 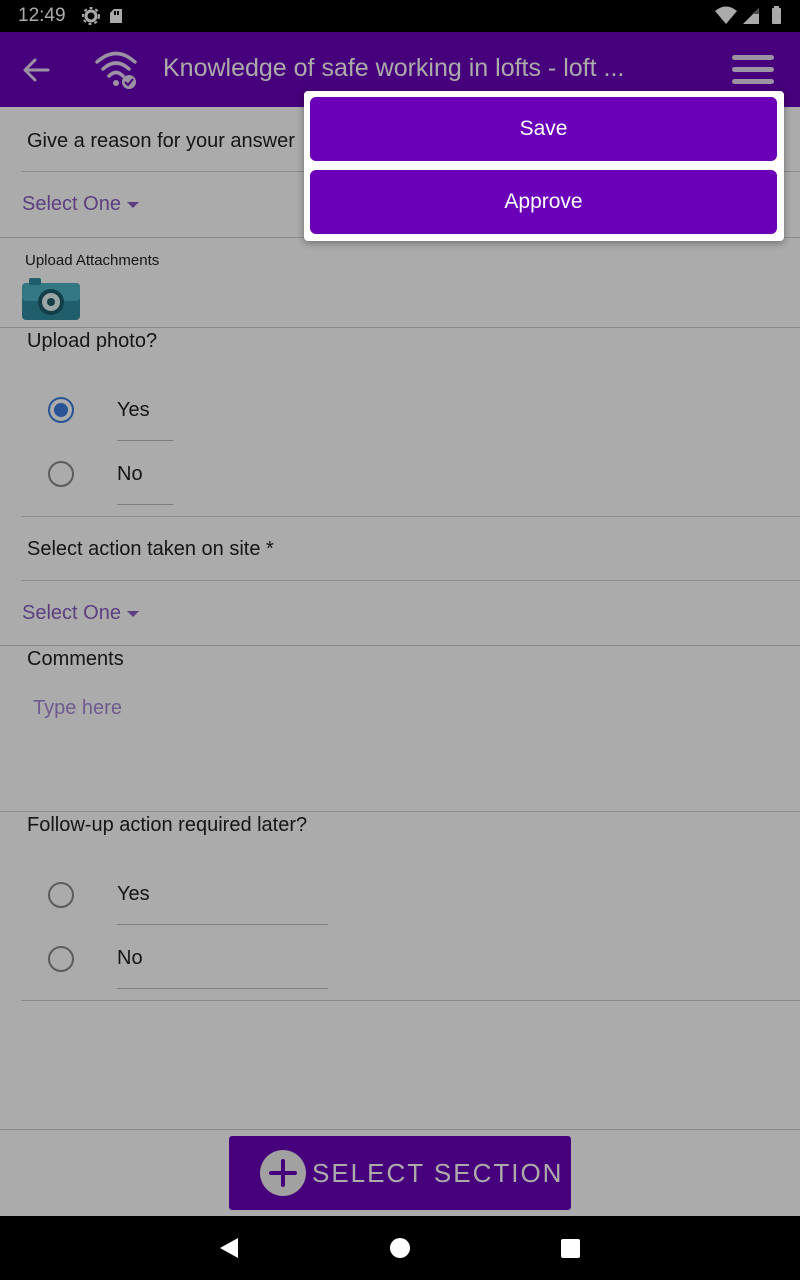 I want to click on comments-input: Type here, so click(x=77, y=708).